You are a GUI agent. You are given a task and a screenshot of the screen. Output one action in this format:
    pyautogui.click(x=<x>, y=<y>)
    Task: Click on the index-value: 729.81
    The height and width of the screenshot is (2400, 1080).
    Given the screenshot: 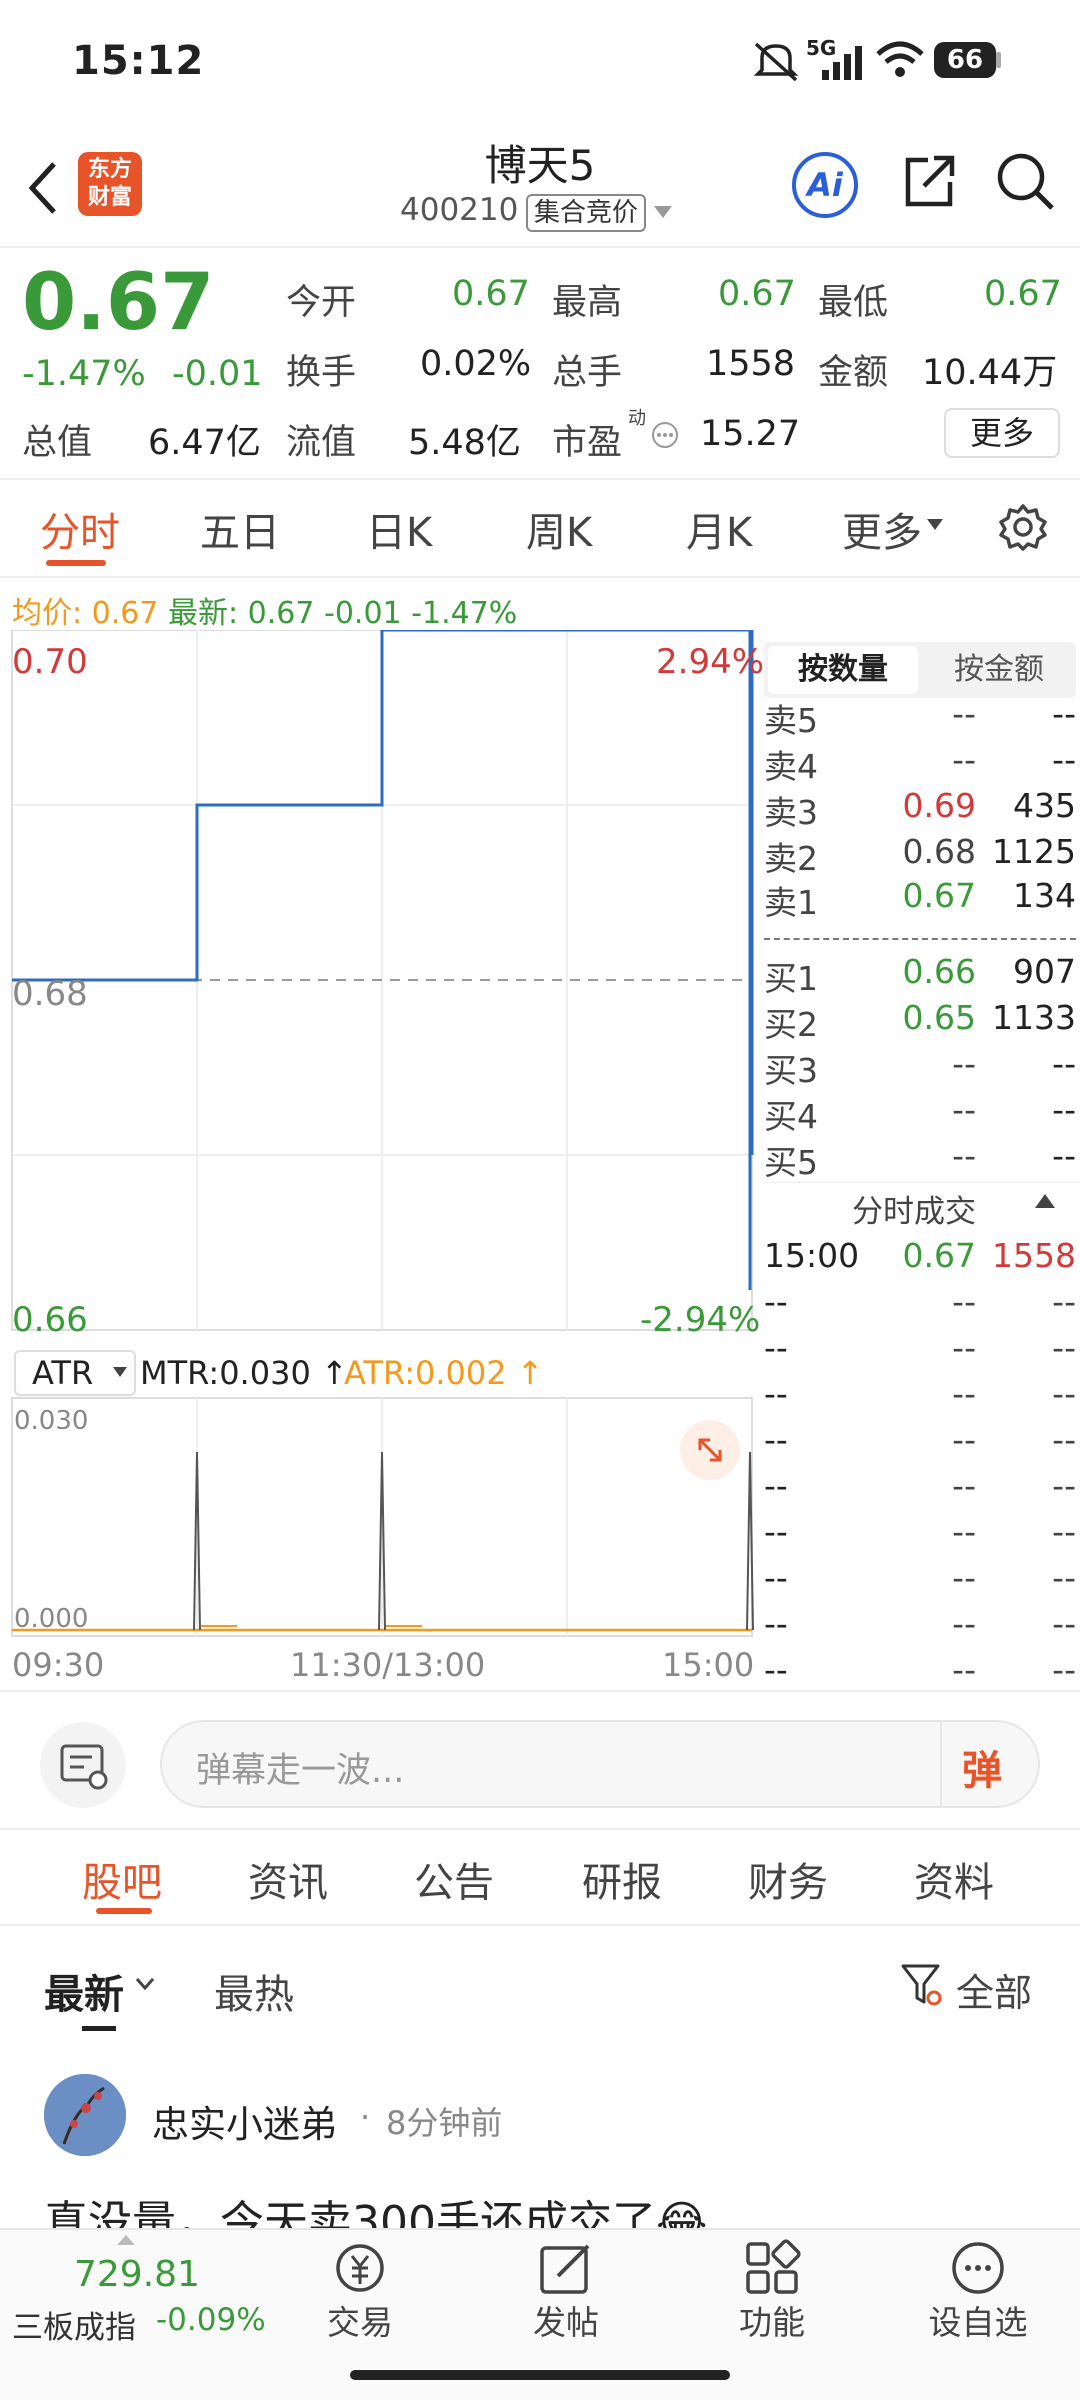 What is the action you would take?
    pyautogui.click(x=137, y=2274)
    